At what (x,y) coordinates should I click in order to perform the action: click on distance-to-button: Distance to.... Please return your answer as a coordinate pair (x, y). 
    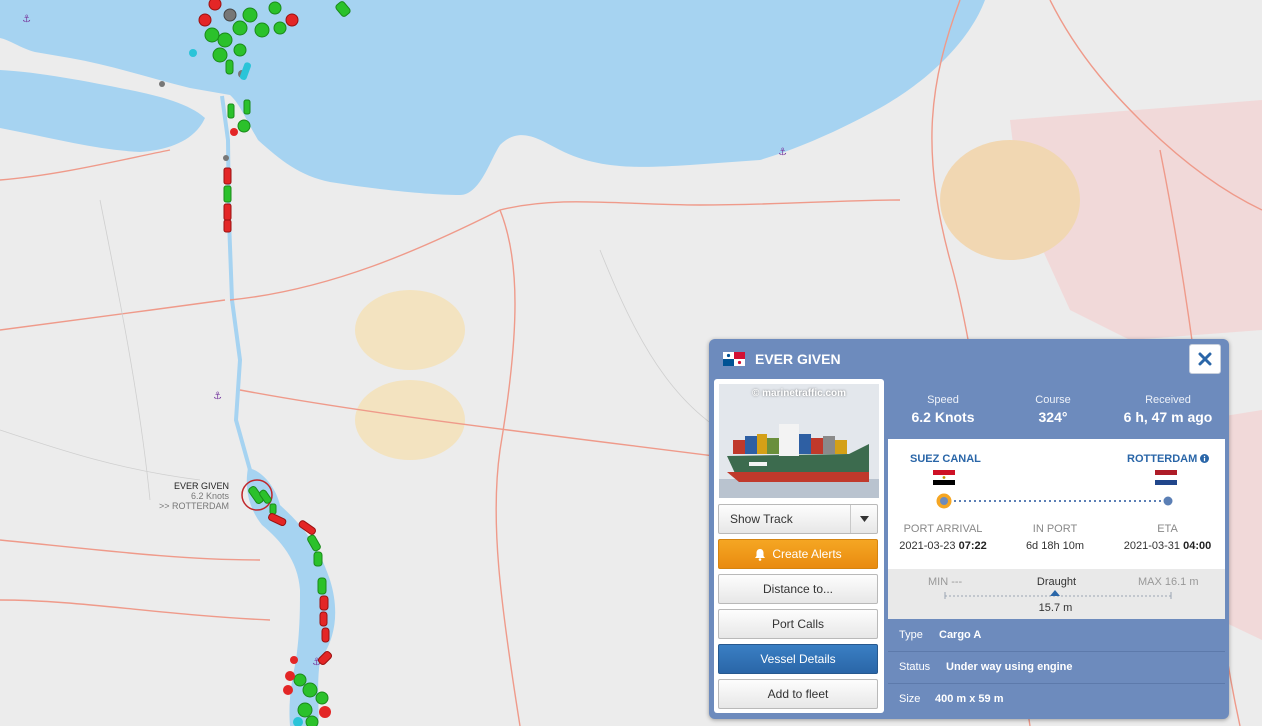
    Looking at the image, I should click on (798, 589).